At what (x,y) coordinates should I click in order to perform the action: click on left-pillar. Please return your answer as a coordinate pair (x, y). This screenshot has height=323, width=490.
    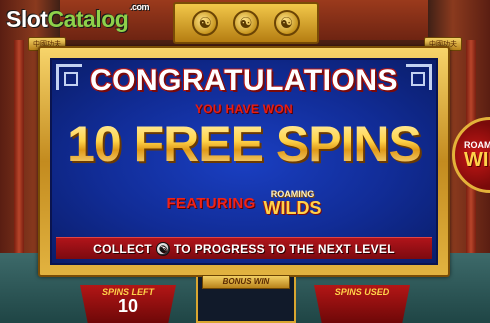
    Looking at the image, I should click on (19, 155).